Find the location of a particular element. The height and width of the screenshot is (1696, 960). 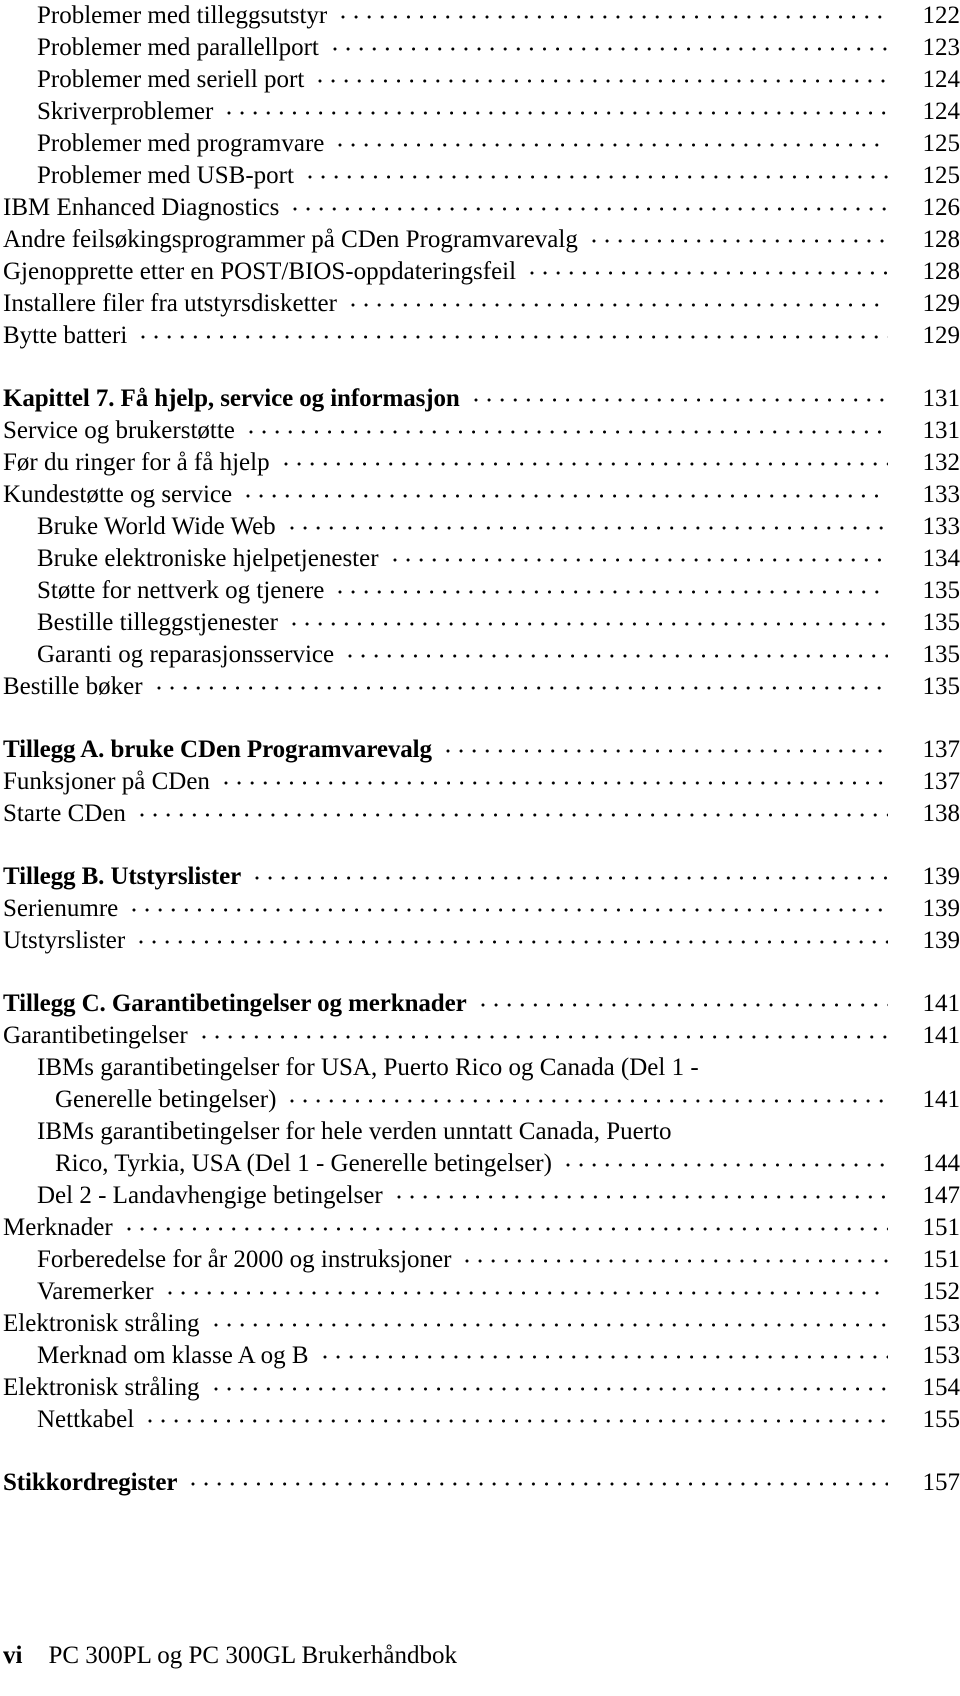

toc-entry-label: Før du ringer for å få hjelp is located at coordinates (136, 462).